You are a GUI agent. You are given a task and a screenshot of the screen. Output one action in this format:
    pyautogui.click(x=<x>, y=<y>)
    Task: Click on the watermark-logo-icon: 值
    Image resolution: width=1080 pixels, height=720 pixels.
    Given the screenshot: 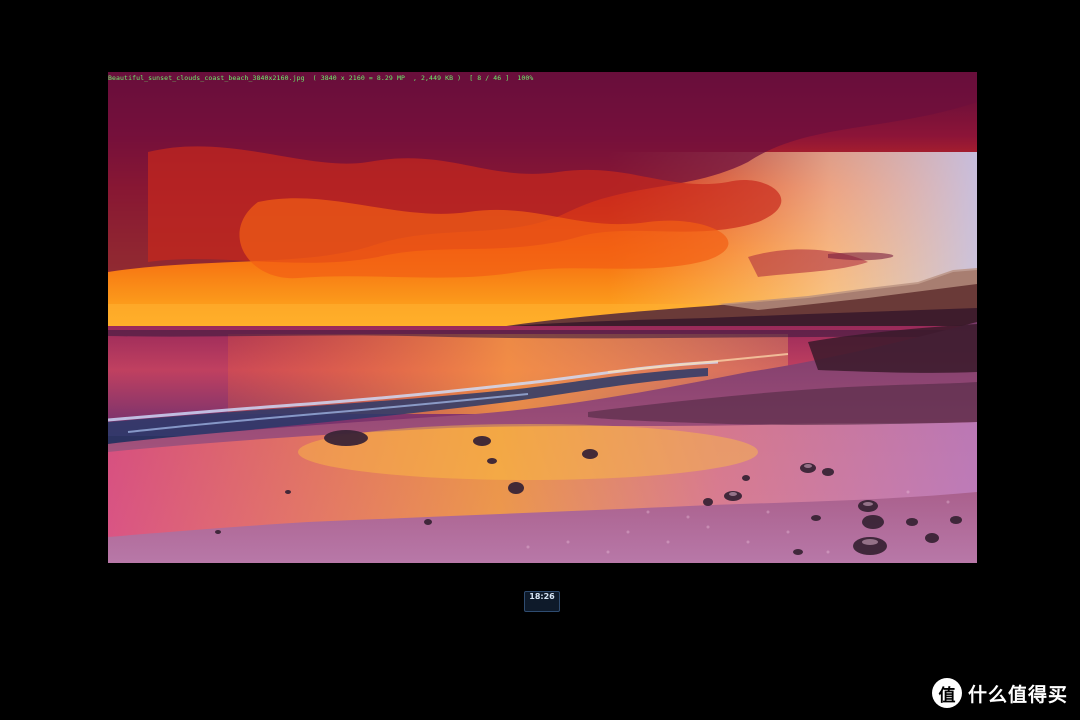 What is the action you would take?
    pyautogui.click(x=946, y=693)
    